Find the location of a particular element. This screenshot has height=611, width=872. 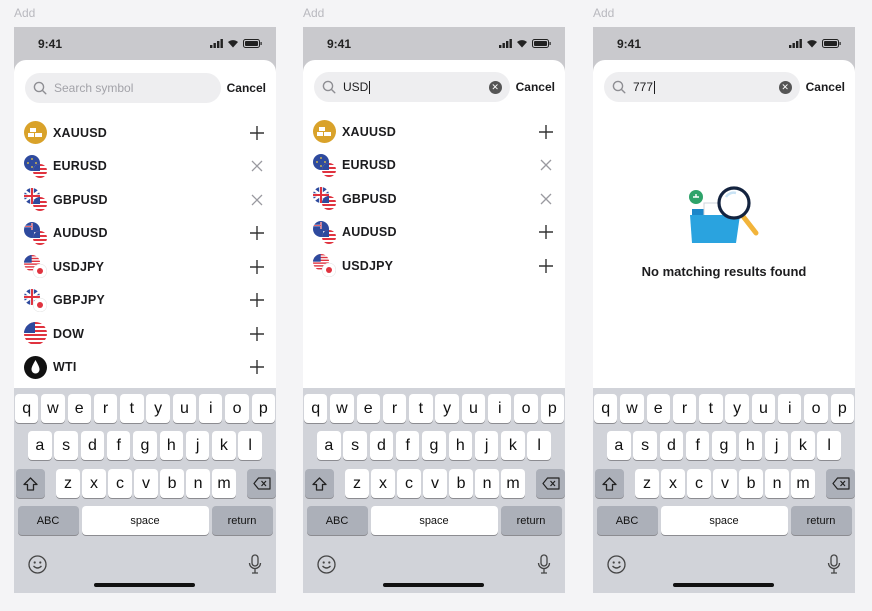

symbol-row: GBPJPY is located at coordinates (145, 301).